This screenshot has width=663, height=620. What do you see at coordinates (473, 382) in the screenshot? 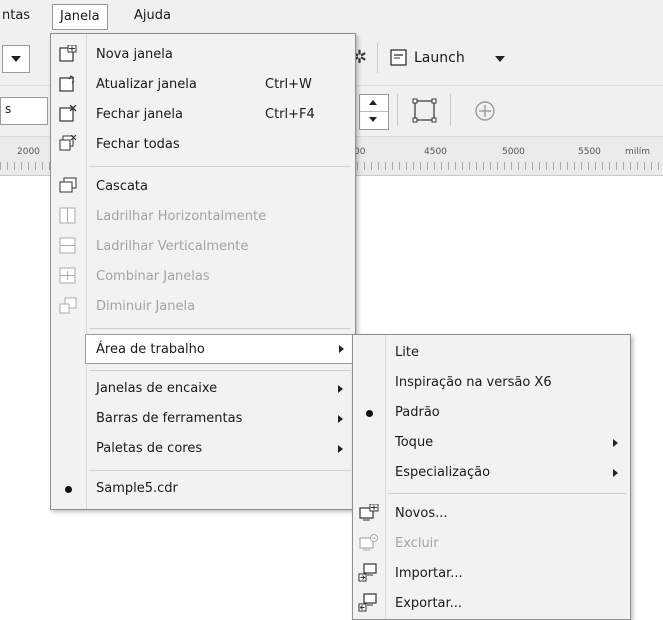
I see `menu-item-label: Inspiração na versão X6` at bounding box center [473, 382].